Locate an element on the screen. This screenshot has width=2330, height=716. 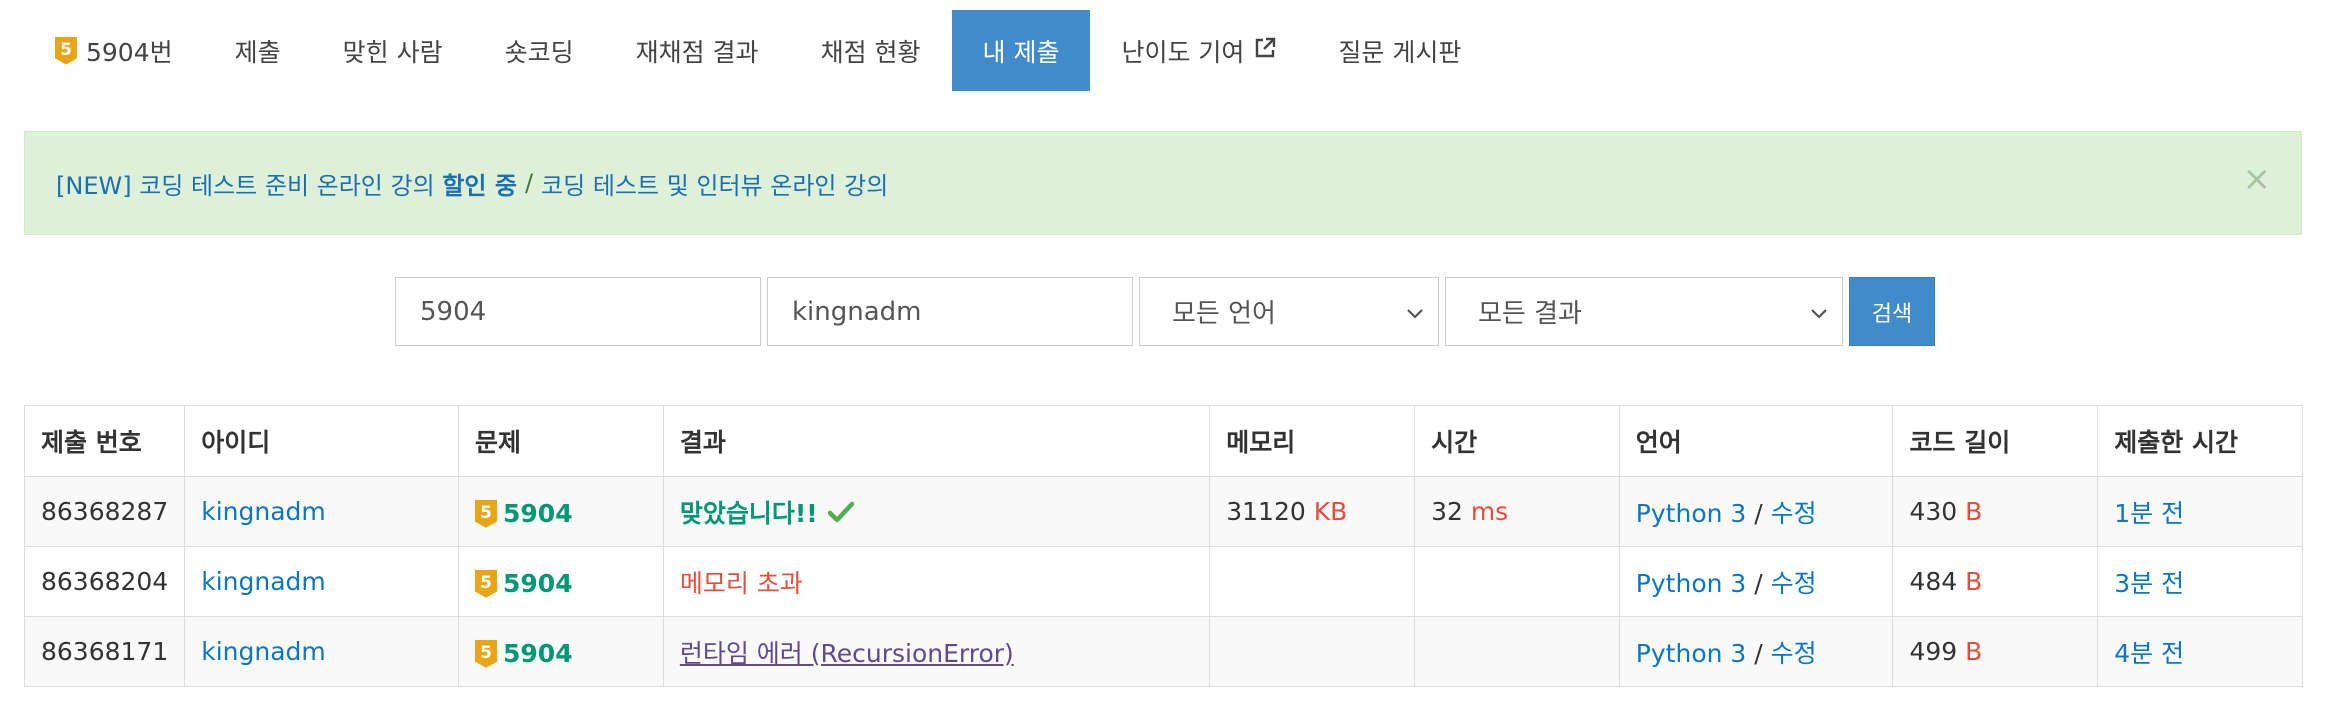
submitted-time-link: 4분 전 is located at coordinates (2149, 653).